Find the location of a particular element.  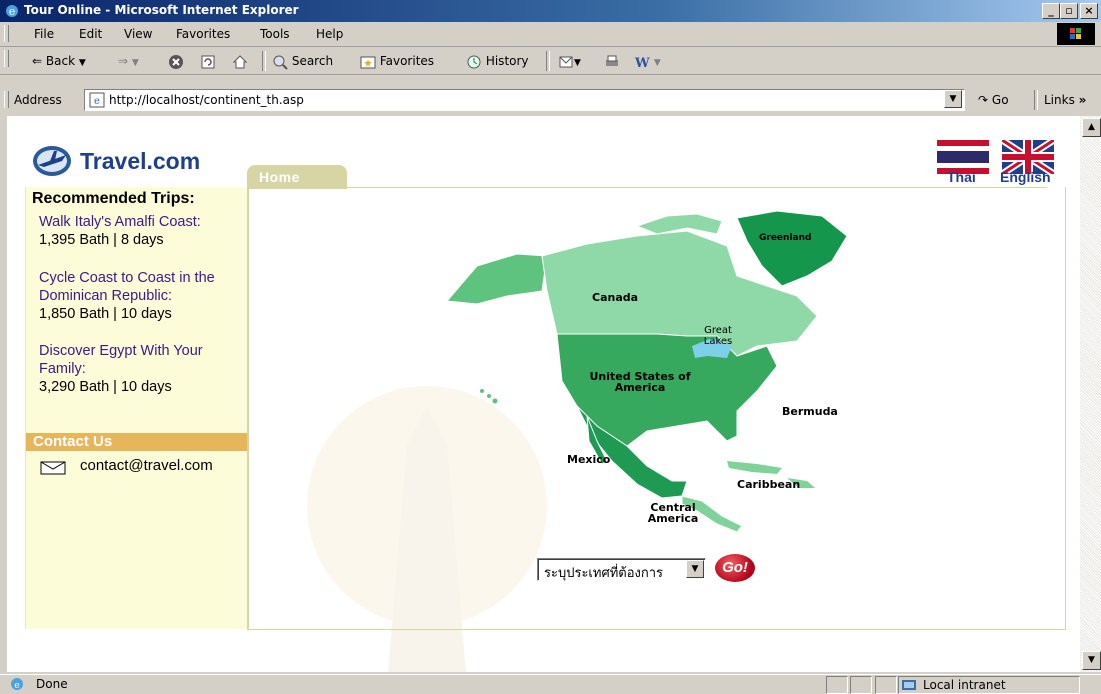

page-icon: e is located at coordinates (97, 100).